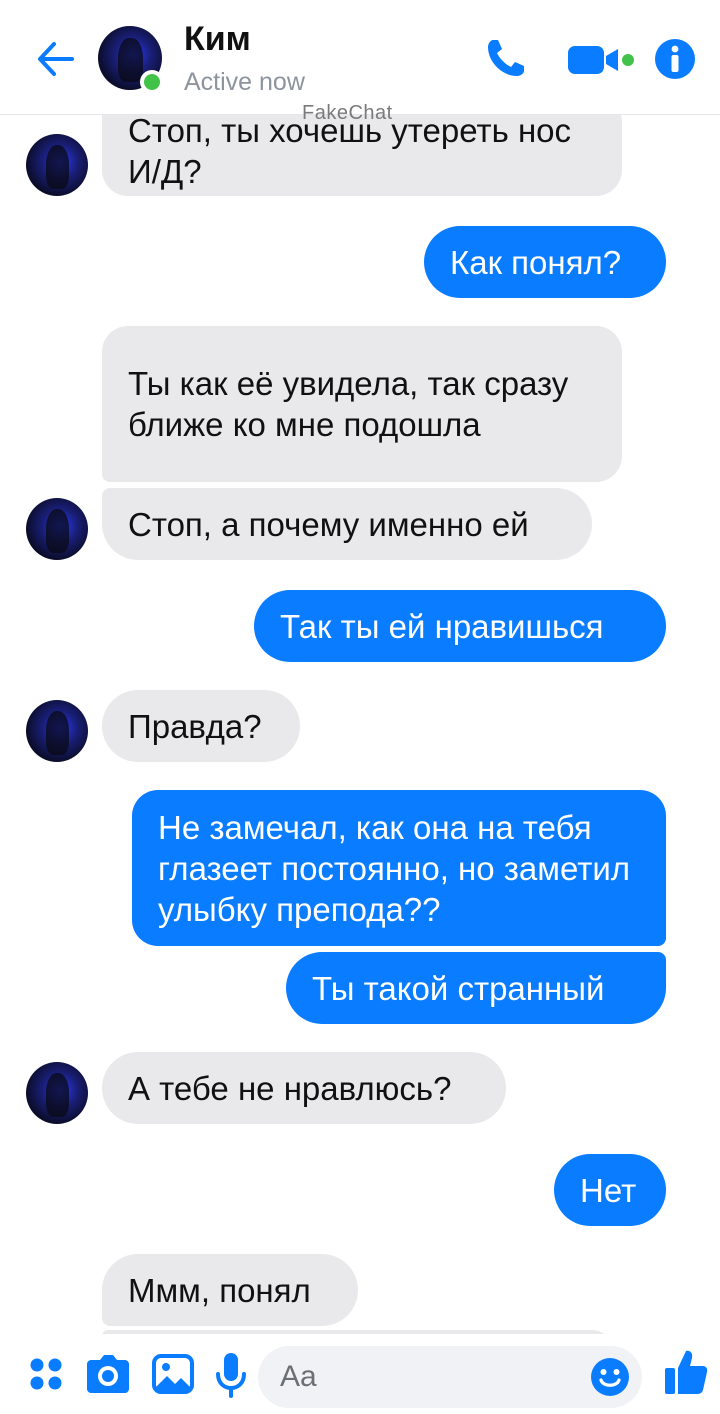 The height and width of the screenshot is (1414, 720). Describe the element at coordinates (152, 82) in the screenshot. I see `online-indicator` at that location.